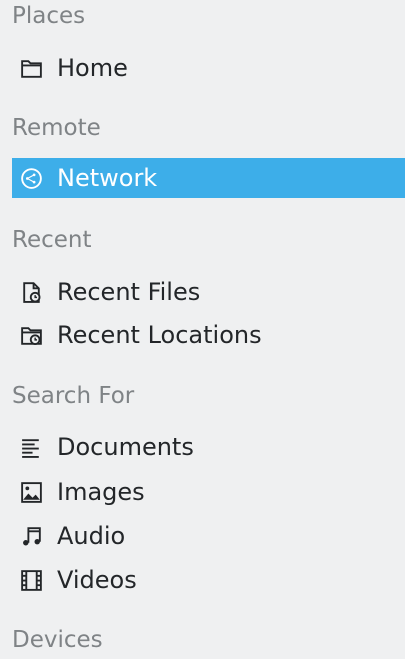 The image size is (405, 659). What do you see at coordinates (31, 447) in the screenshot?
I see `documents-icon` at bounding box center [31, 447].